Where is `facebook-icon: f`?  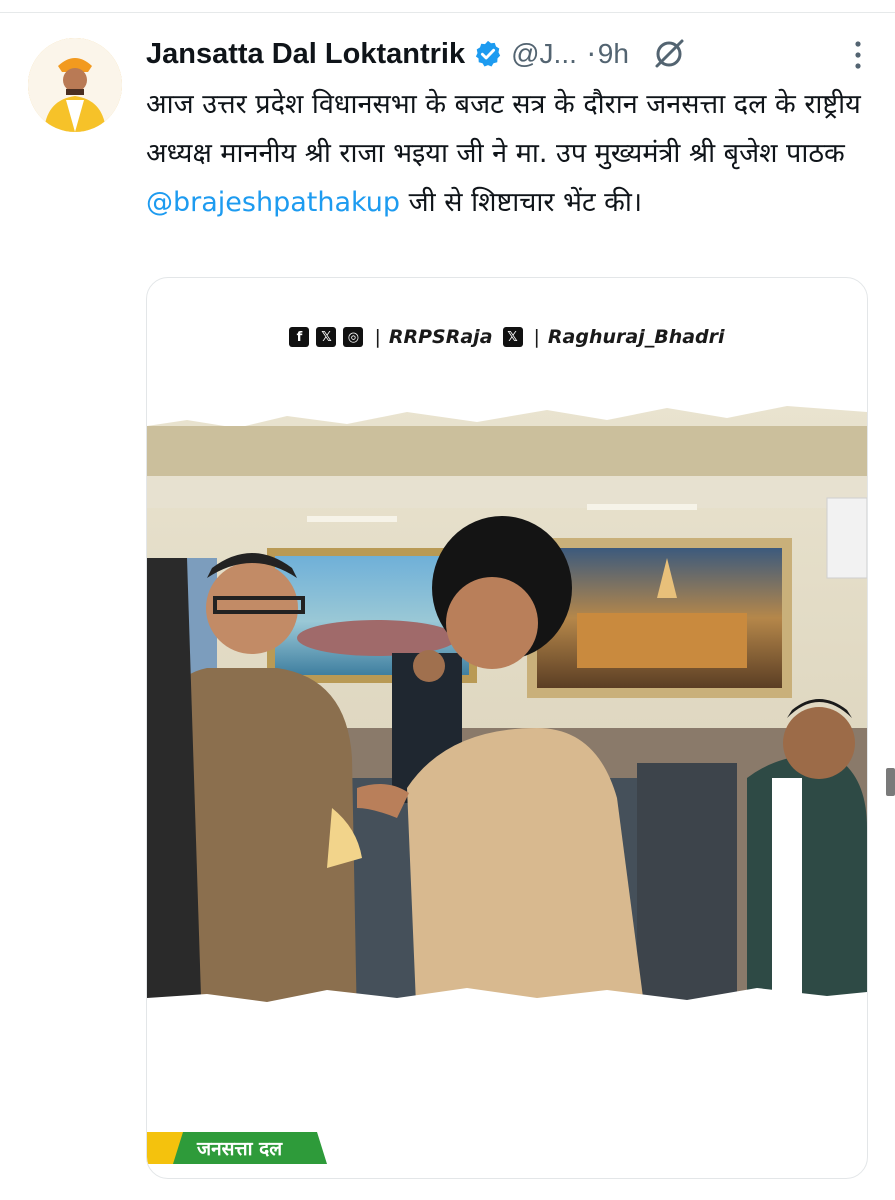 facebook-icon: f is located at coordinates (299, 337).